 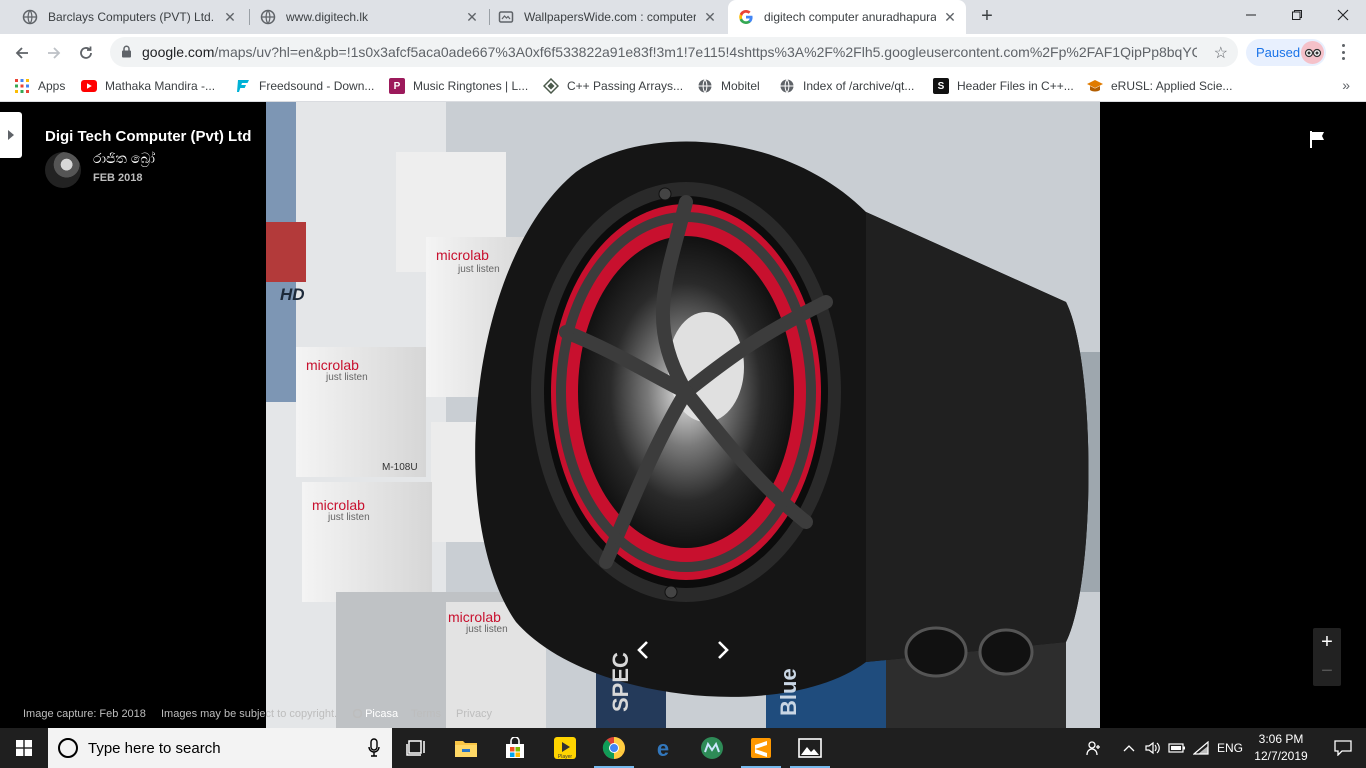 I want to click on tab-title: Barclays Computers (PVT) Ltd. - H, so click(x=132, y=17).